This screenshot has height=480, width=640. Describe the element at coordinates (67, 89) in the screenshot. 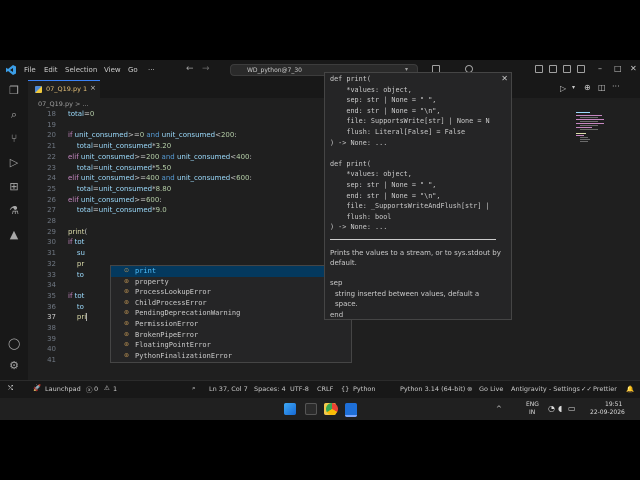

I see `tab-label: 07_Q19.py 1` at that location.